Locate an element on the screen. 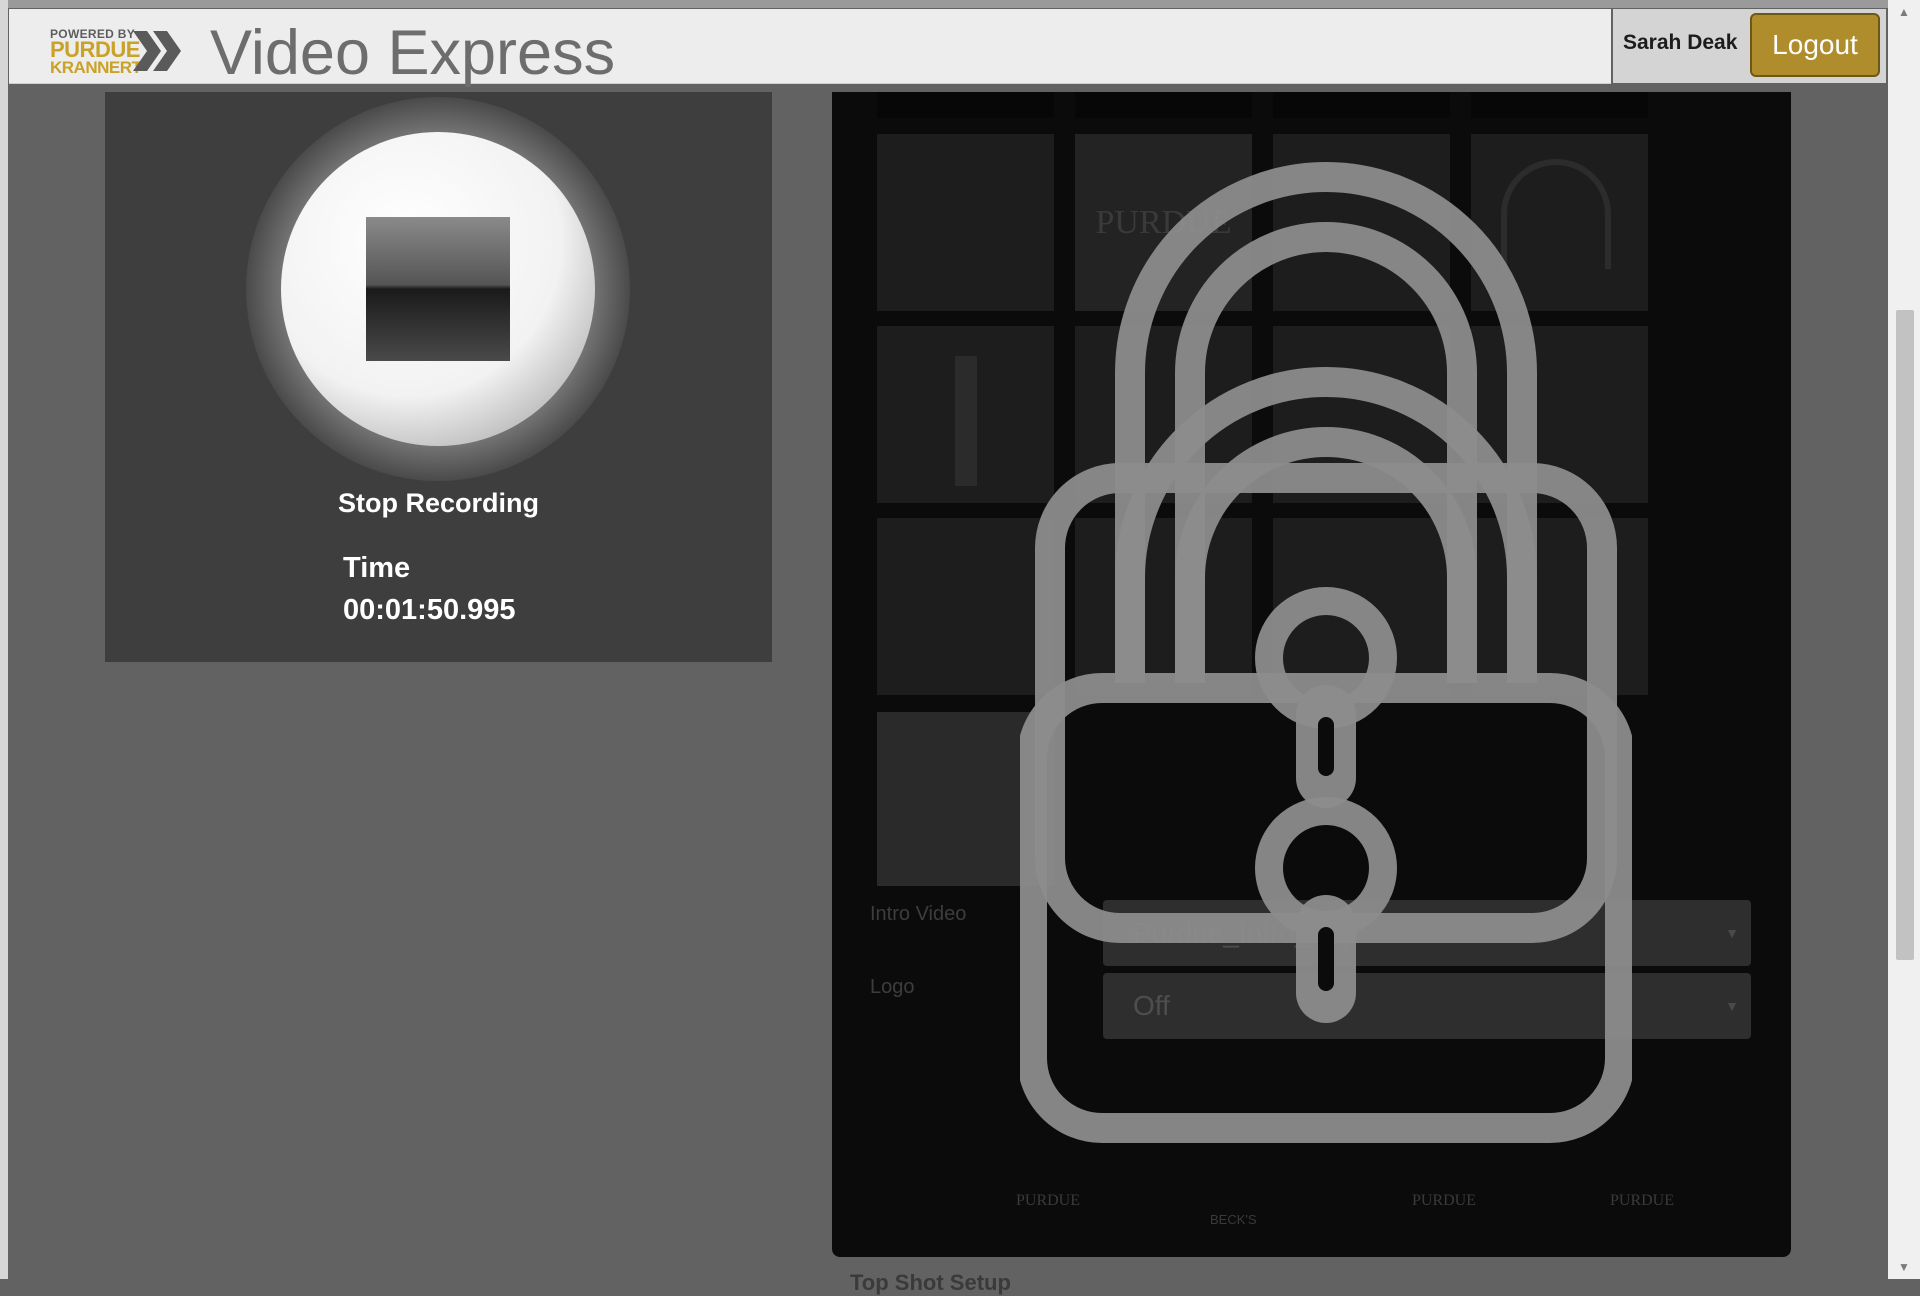 The image size is (1920, 1296). stop-recording-label: Stop Recording is located at coordinates (438, 503).